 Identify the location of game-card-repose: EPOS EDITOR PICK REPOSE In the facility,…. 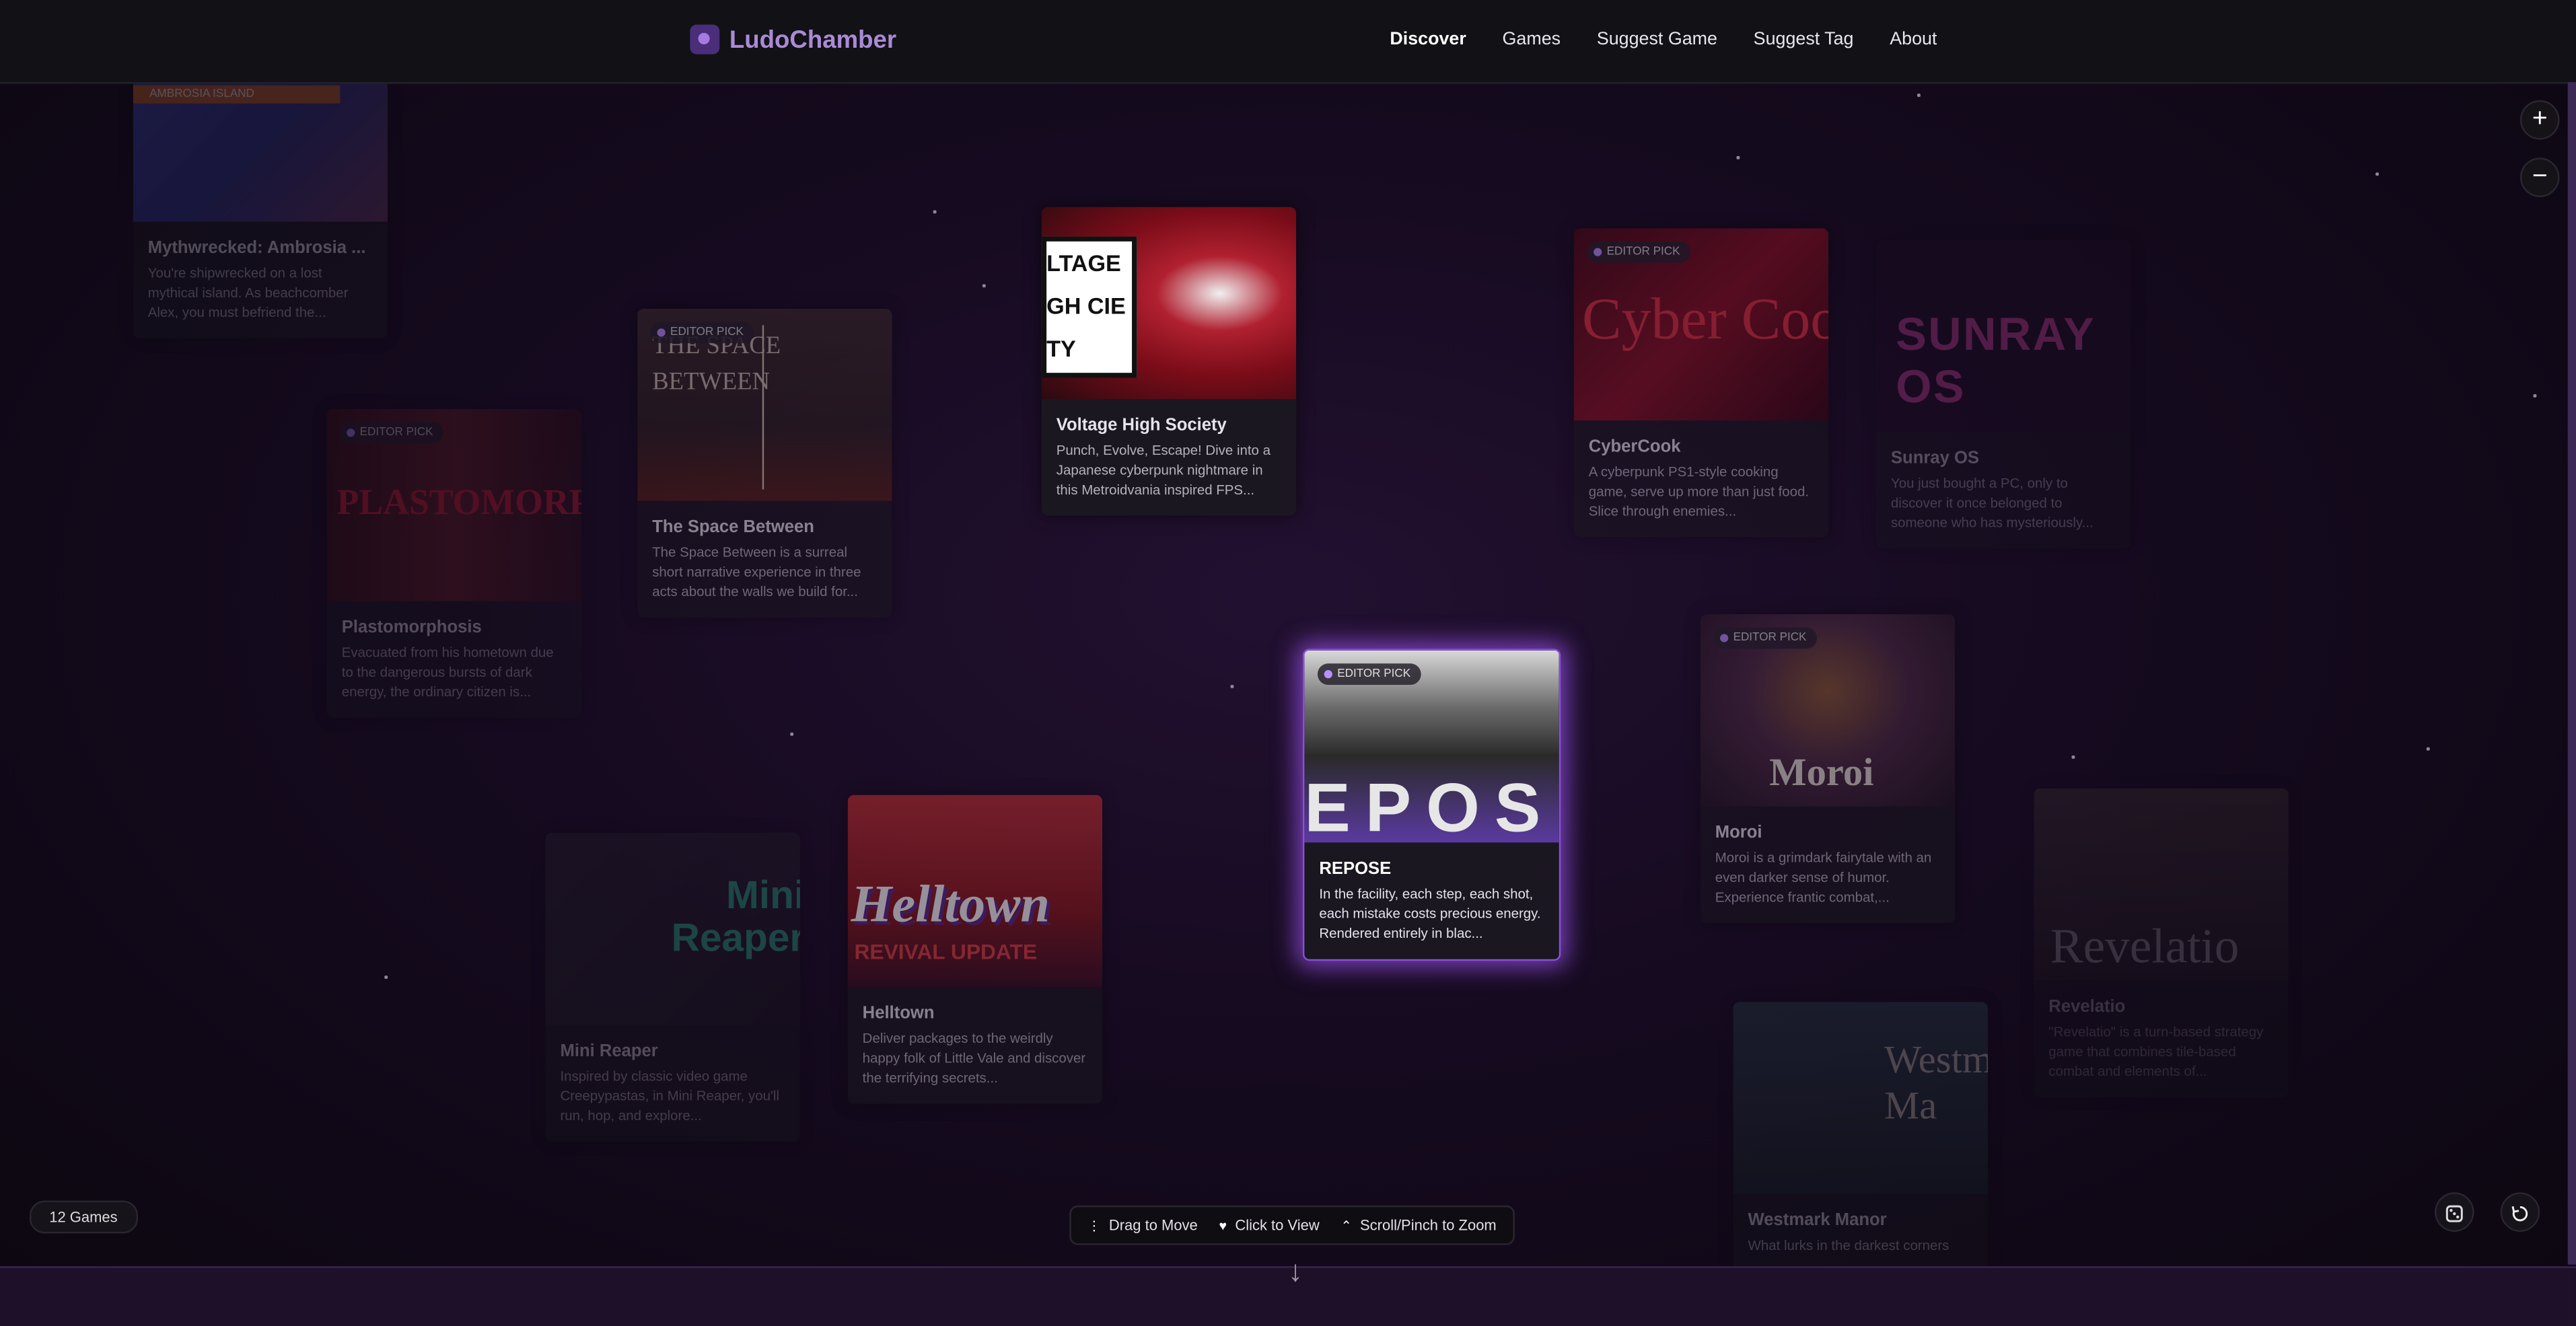
(1431, 805).